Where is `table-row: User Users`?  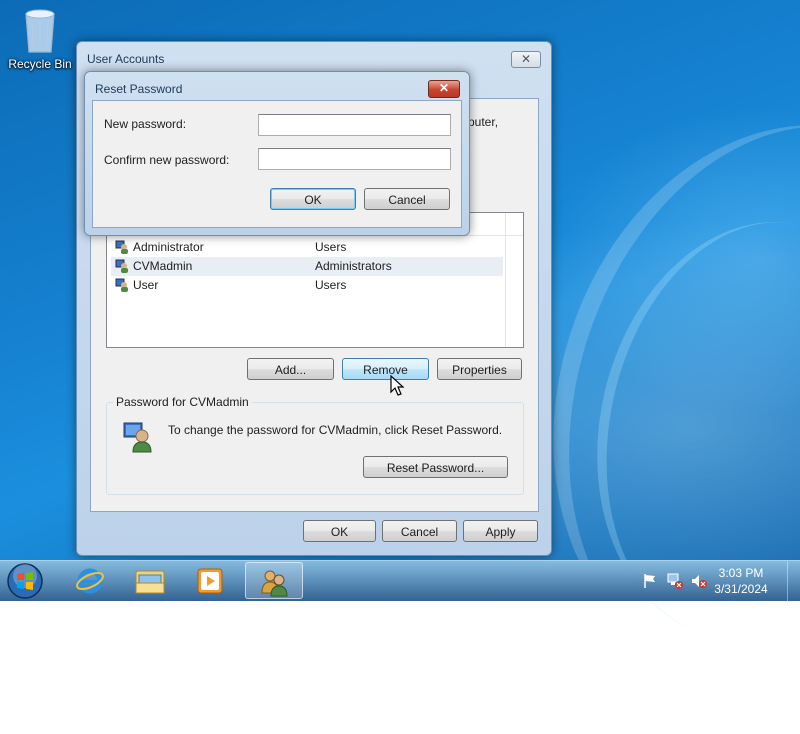
table-row: User Users is located at coordinates (307, 285).